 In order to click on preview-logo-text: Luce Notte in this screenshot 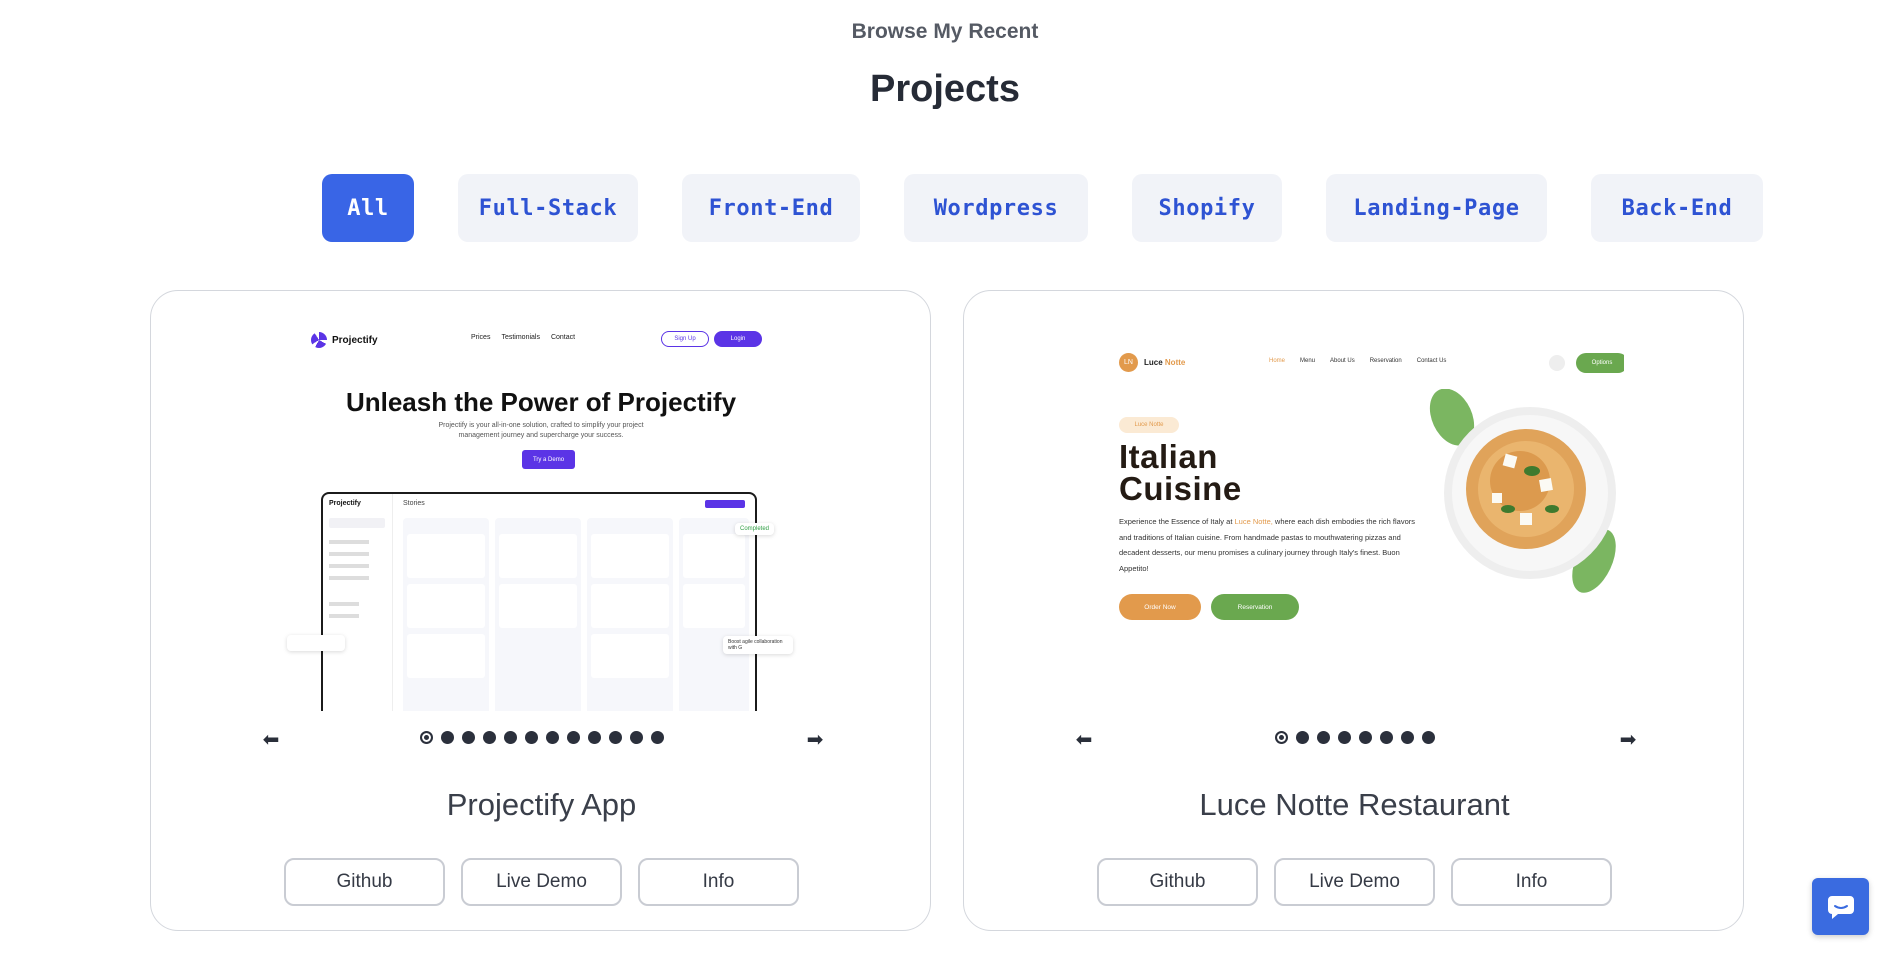, I will do `click(1164, 362)`.